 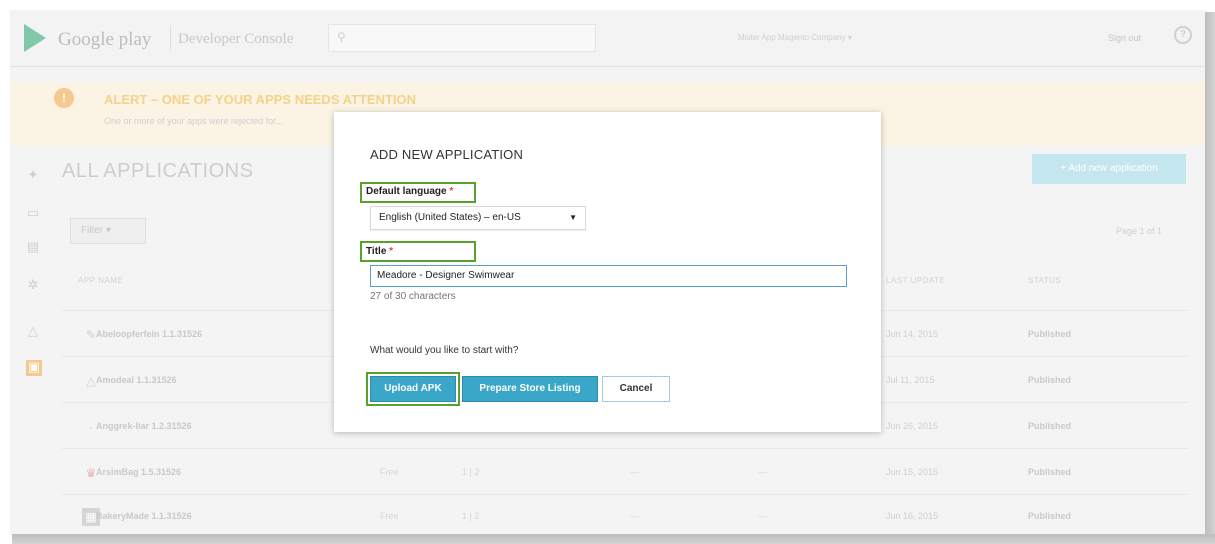 I want to click on character-count: 27 of 30 characters, so click(x=413, y=296).